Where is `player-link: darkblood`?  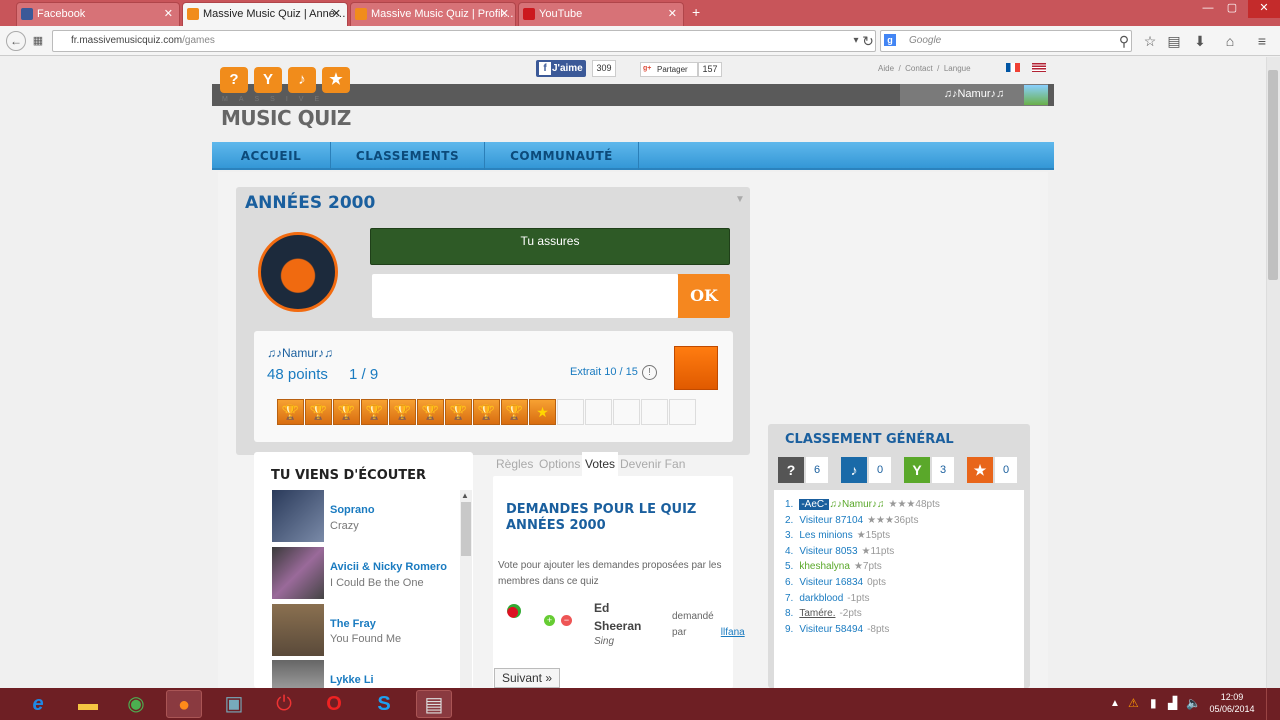 player-link: darkblood is located at coordinates (821, 598).